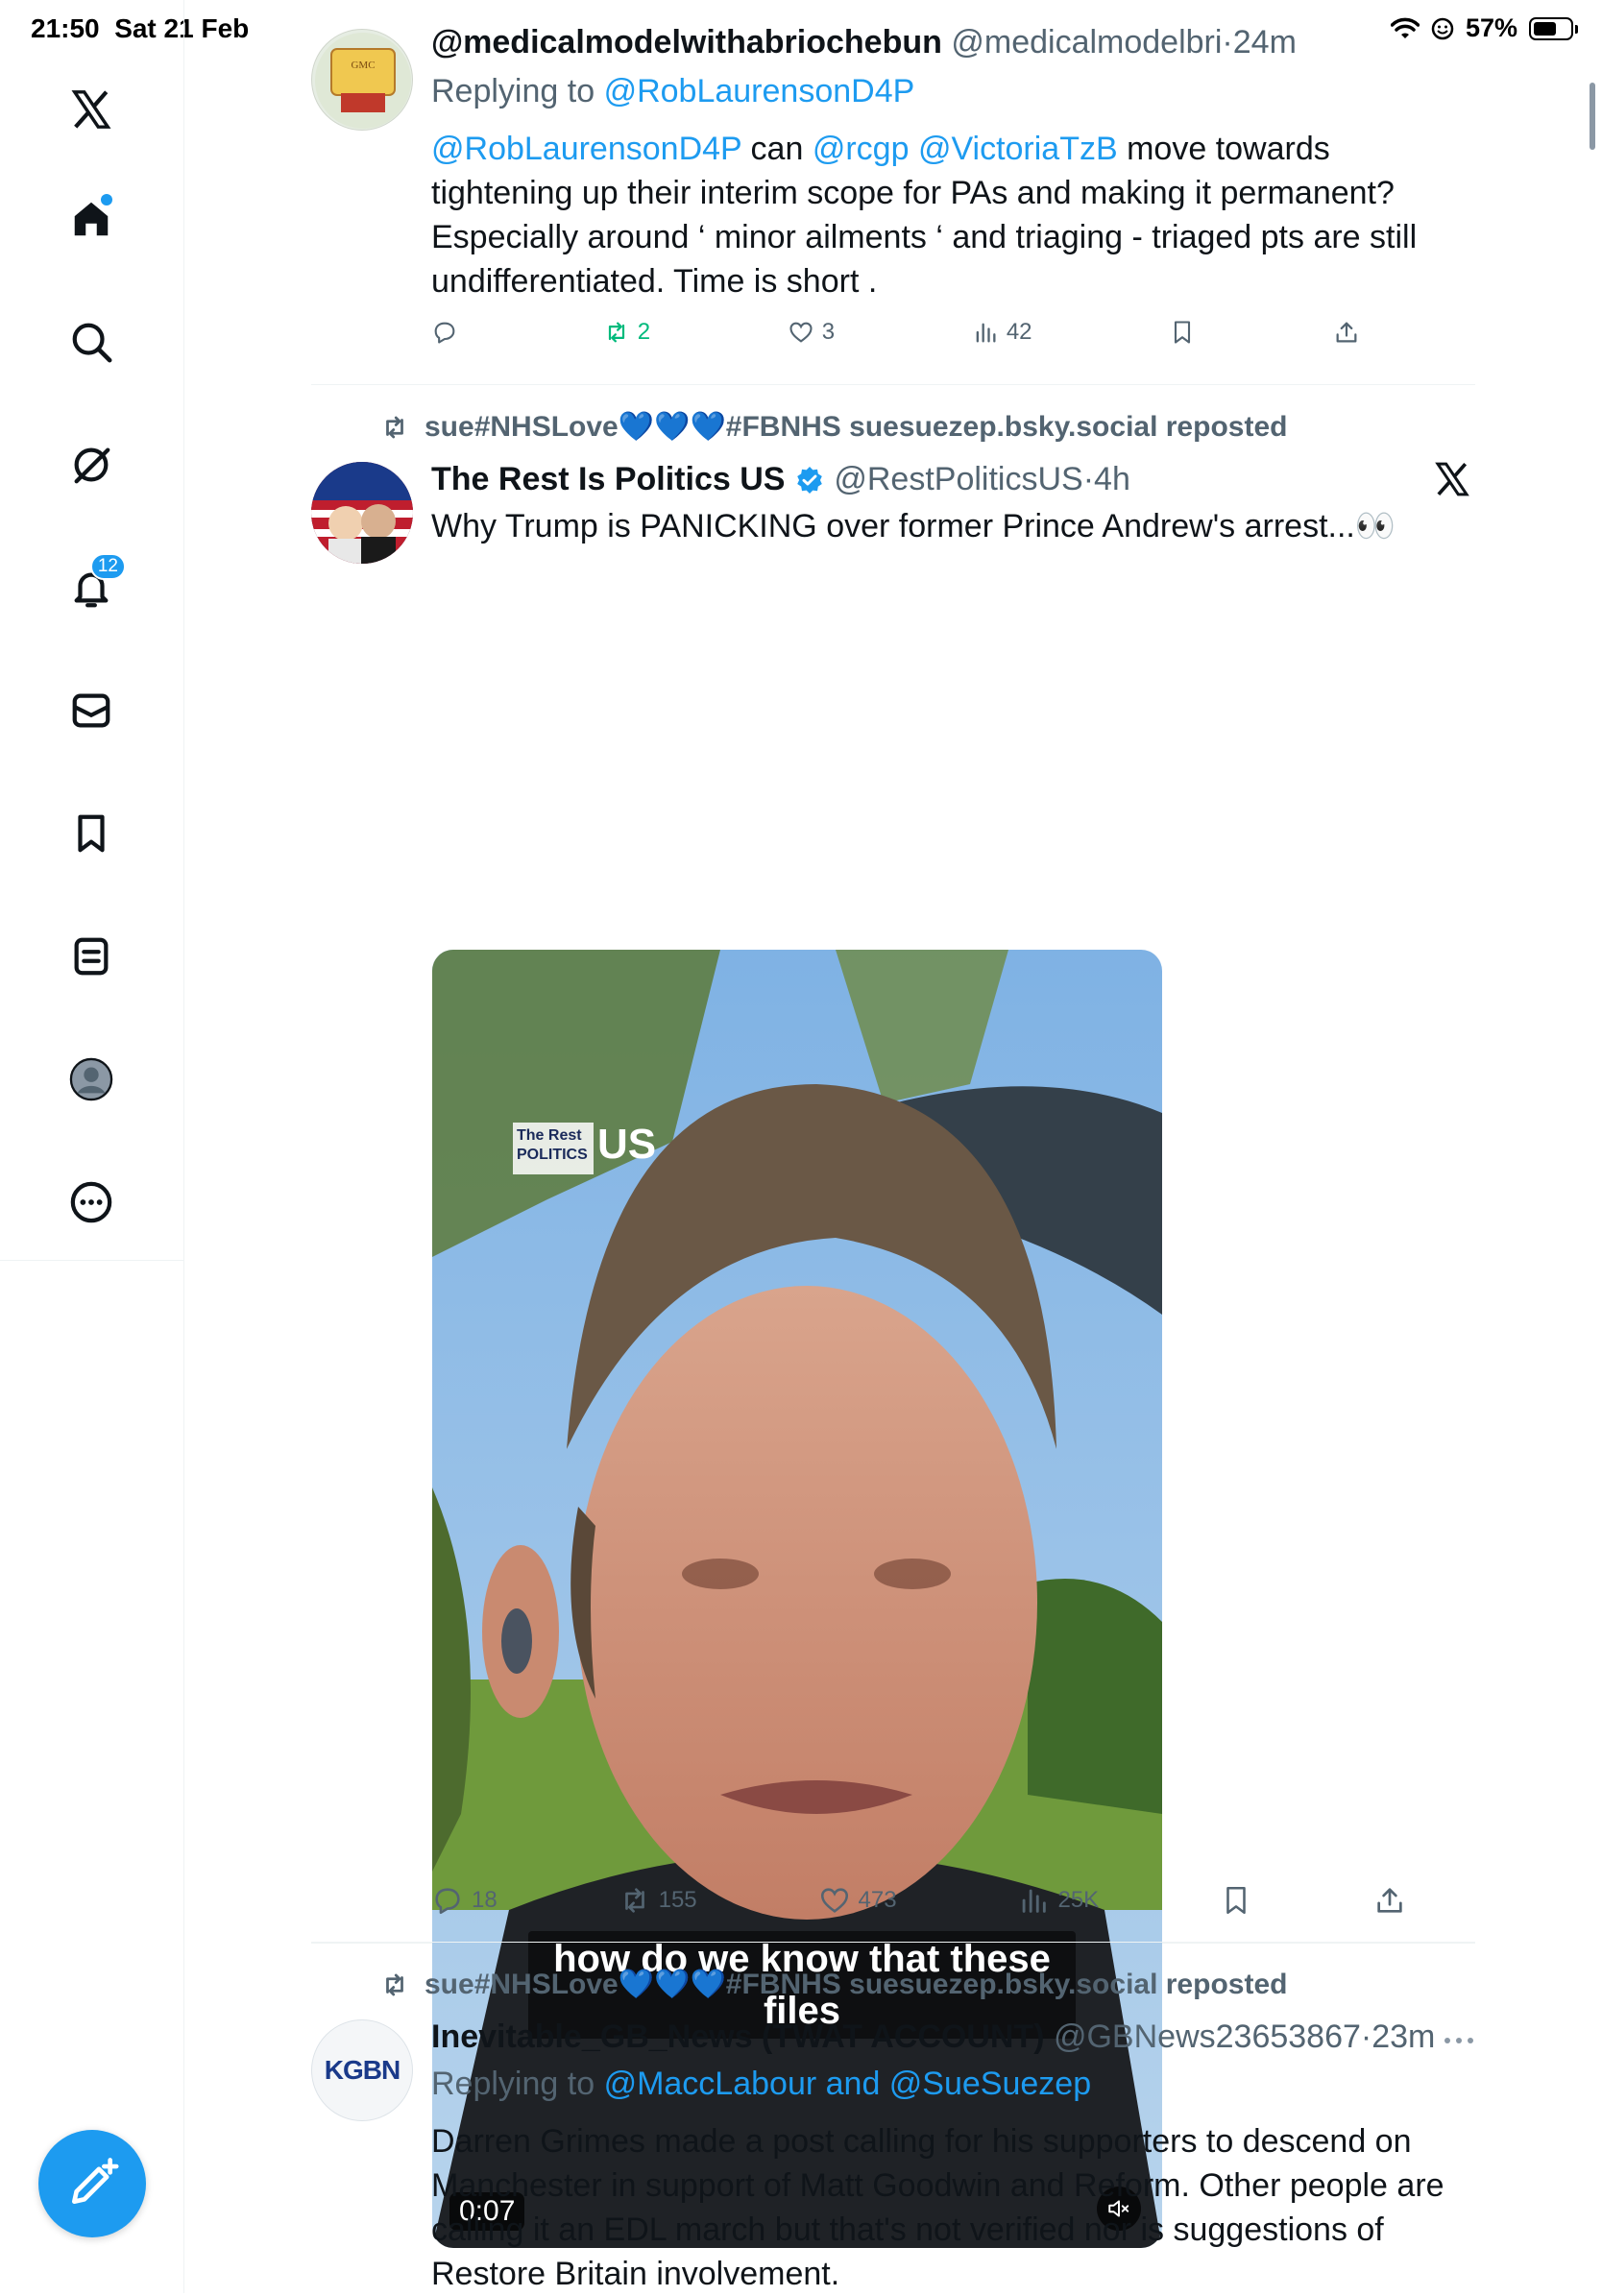 This screenshot has height=2296, width=1602. I want to click on svg-text: GMC, so click(363, 65).